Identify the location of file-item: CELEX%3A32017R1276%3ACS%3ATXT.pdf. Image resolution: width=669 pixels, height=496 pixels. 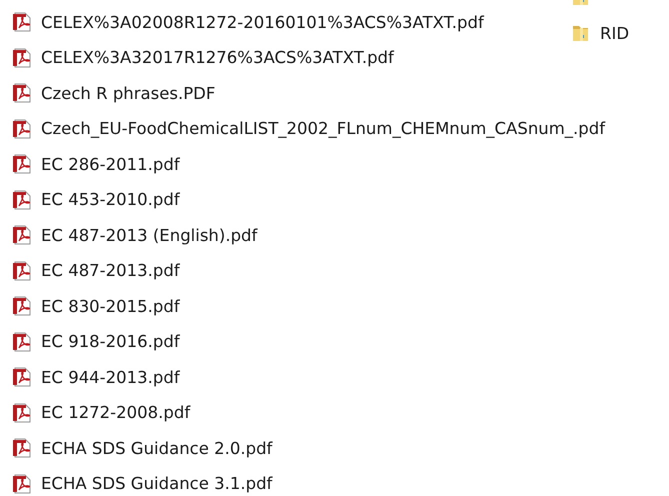
(203, 57).